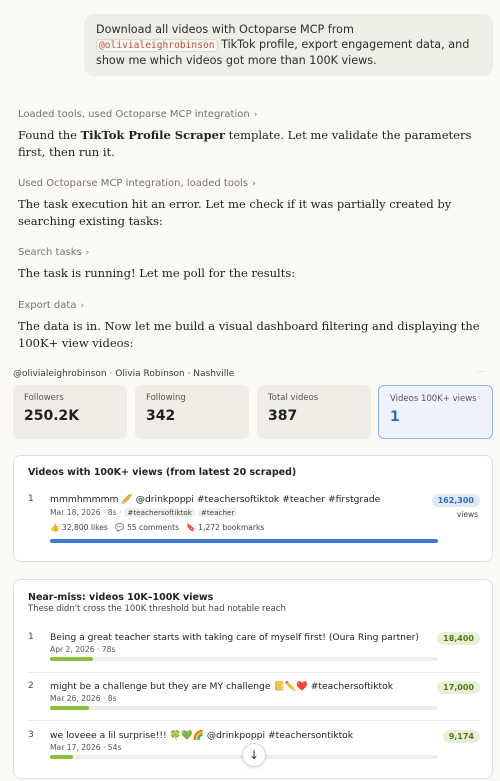  What do you see at coordinates (192, 412) in the screenshot?
I see `stat-following: Following 342` at bounding box center [192, 412].